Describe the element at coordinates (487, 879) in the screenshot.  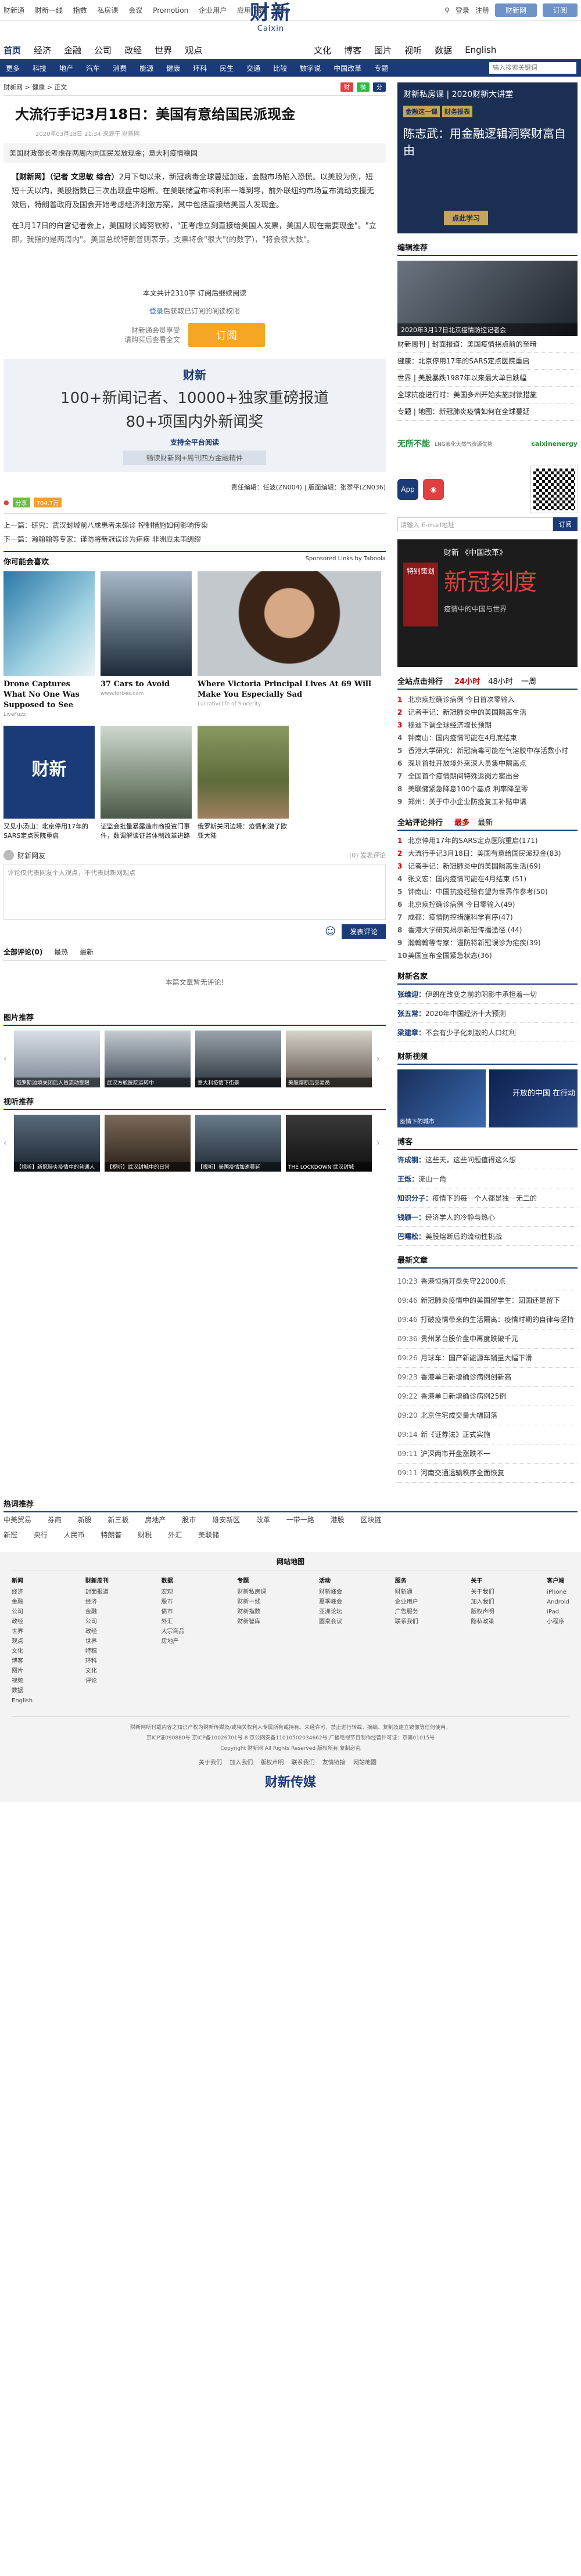
I see `rank-item: 4 张文宏：国内疫情可能在4月结束 (51)` at that location.